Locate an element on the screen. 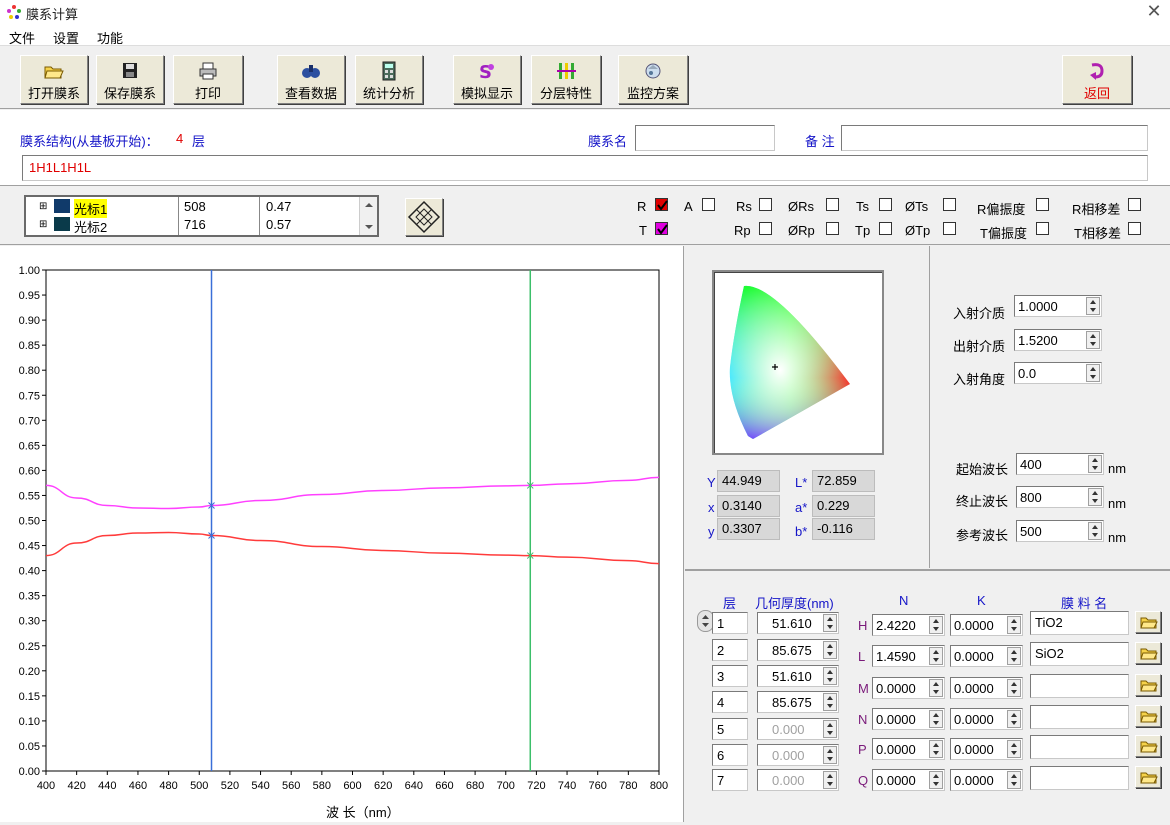 This screenshot has height=825, width=1170. save-button: 保存膜系 is located at coordinates (130, 79).